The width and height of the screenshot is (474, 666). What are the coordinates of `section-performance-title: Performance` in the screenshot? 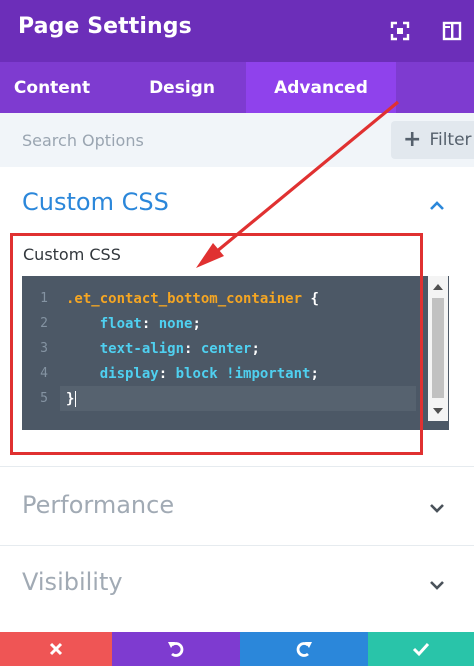 It's located at (98, 505).